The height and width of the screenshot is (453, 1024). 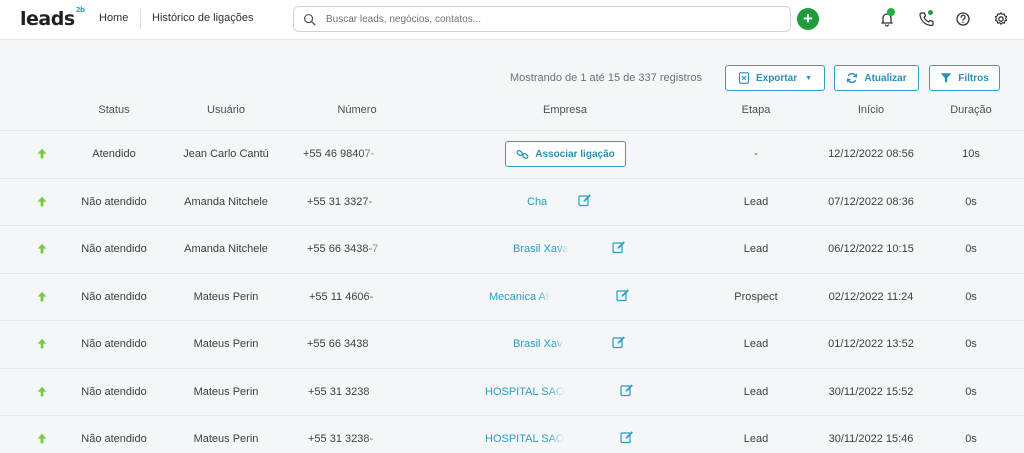 I want to click on company-link: Brasil Xava, so click(x=541, y=249).